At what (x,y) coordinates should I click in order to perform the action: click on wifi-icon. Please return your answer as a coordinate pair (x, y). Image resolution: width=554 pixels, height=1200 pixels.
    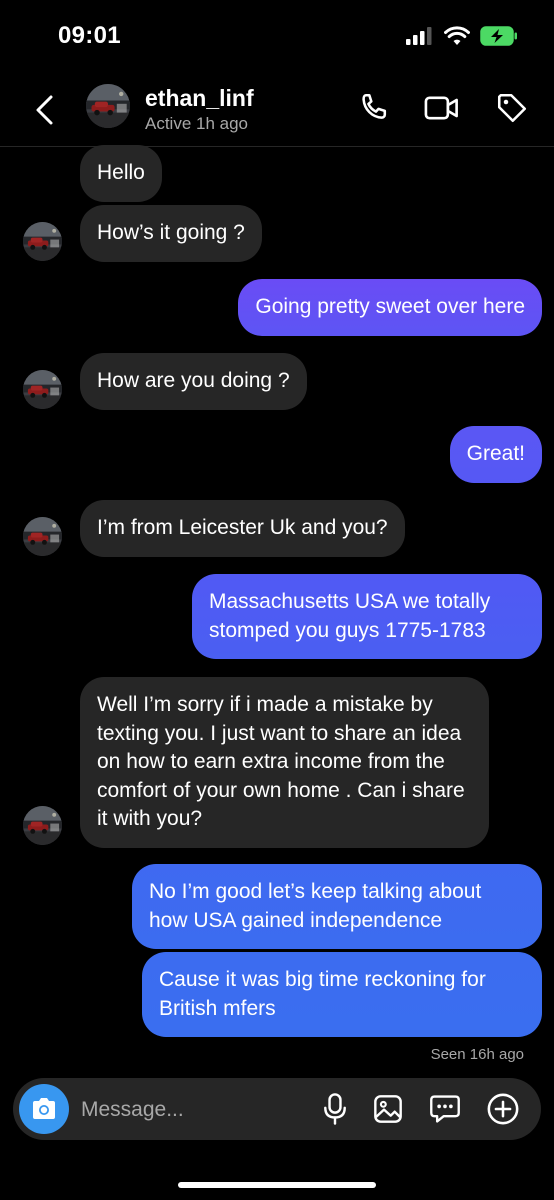
    Looking at the image, I should click on (457, 38).